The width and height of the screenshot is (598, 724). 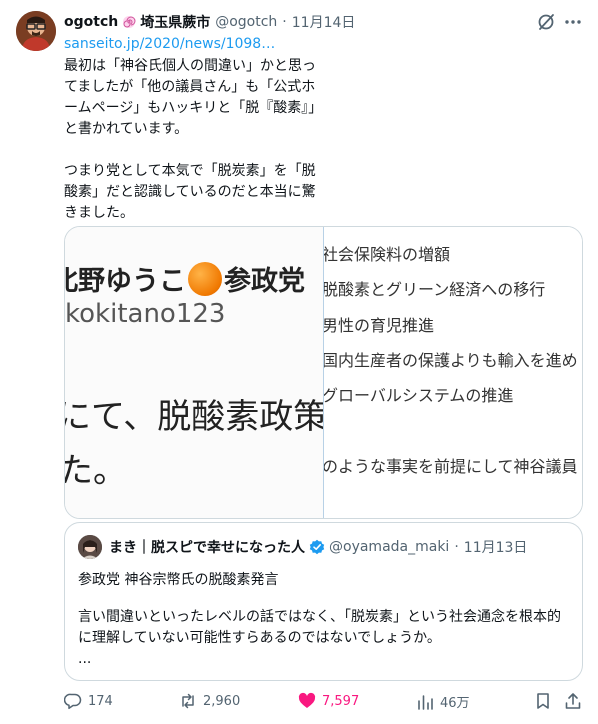 I want to click on author-handle: @ogotch, so click(x=246, y=22).